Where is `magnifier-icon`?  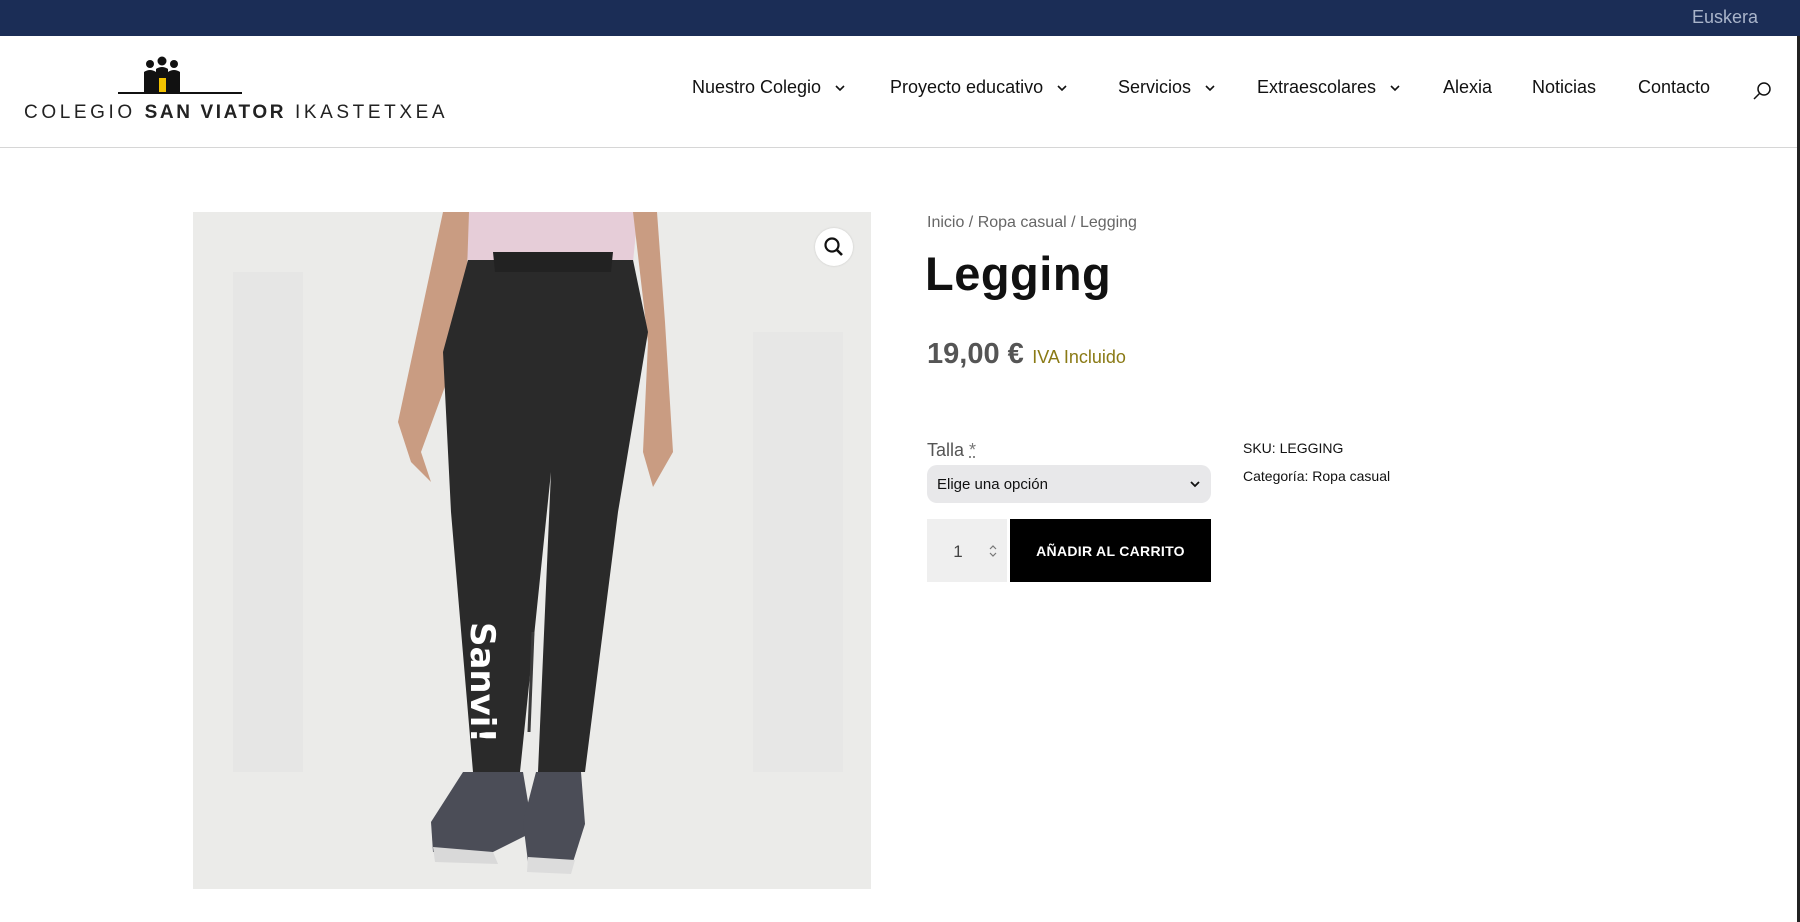
magnifier-icon is located at coordinates (833, 246).